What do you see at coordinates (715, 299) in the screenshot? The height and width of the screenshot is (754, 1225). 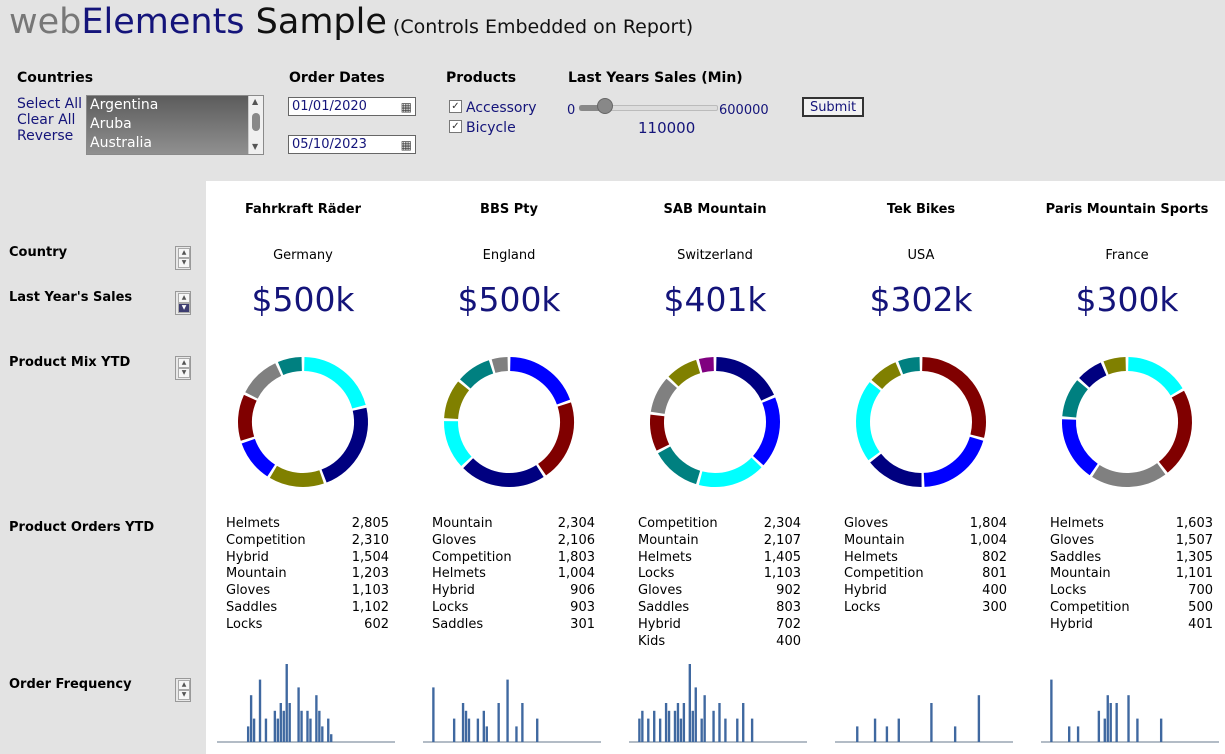 I see `customer-sales: $401k` at bounding box center [715, 299].